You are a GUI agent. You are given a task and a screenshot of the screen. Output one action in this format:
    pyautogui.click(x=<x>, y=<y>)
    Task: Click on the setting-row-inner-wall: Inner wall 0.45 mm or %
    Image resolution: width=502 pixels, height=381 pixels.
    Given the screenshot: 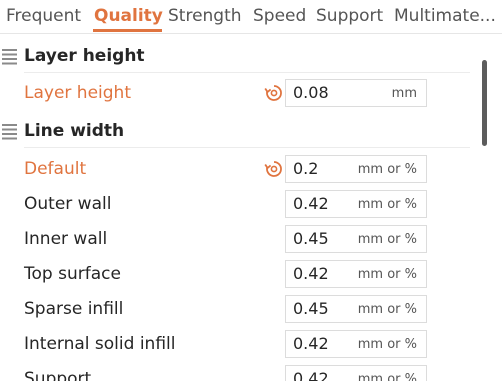 What is the action you would take?
    pyautogui.click(x=240, y=240)
    